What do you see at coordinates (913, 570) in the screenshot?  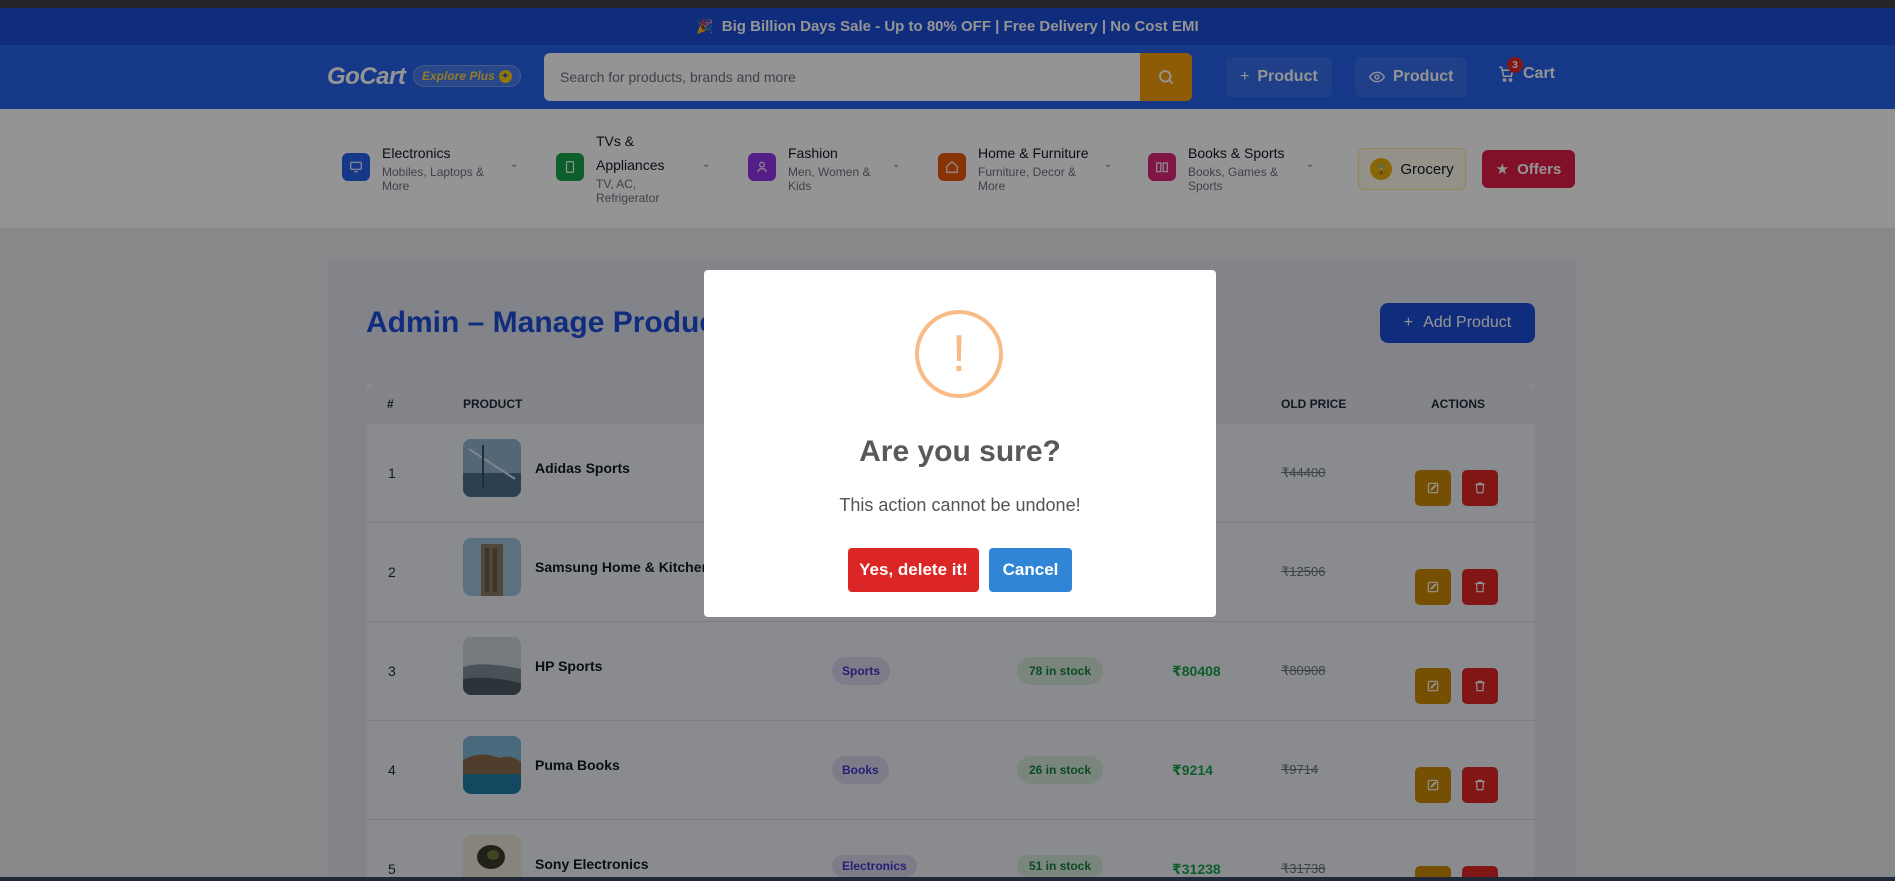 I see `confirm-delete-button: Yes, delete it!` at bounding box center [913, 570].